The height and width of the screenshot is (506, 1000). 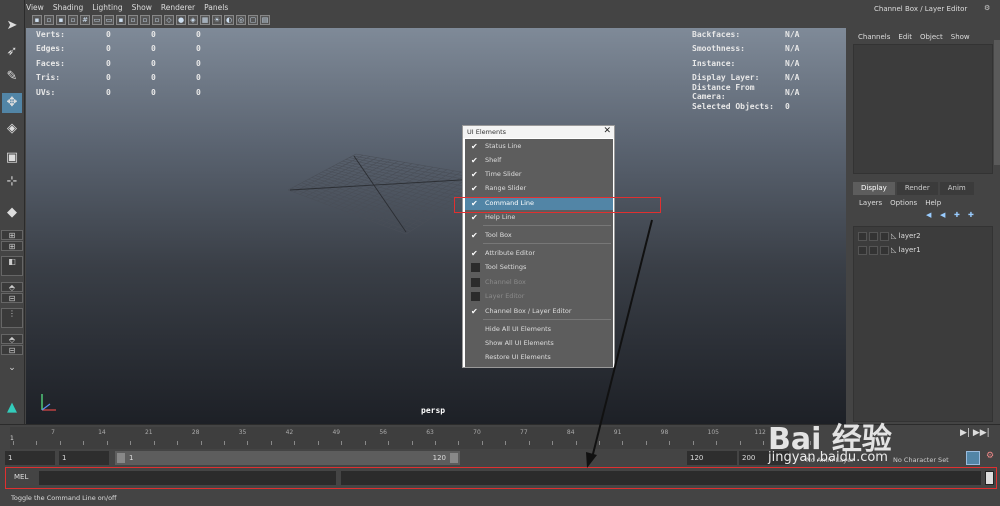 What do you see at coordinates (410, 438) in the screenshot?
I see `time-slider-track: 7 14 21 28 35 42 49 56 63 70 77 84 91 98 105 112` at bounding box center [410, 438].